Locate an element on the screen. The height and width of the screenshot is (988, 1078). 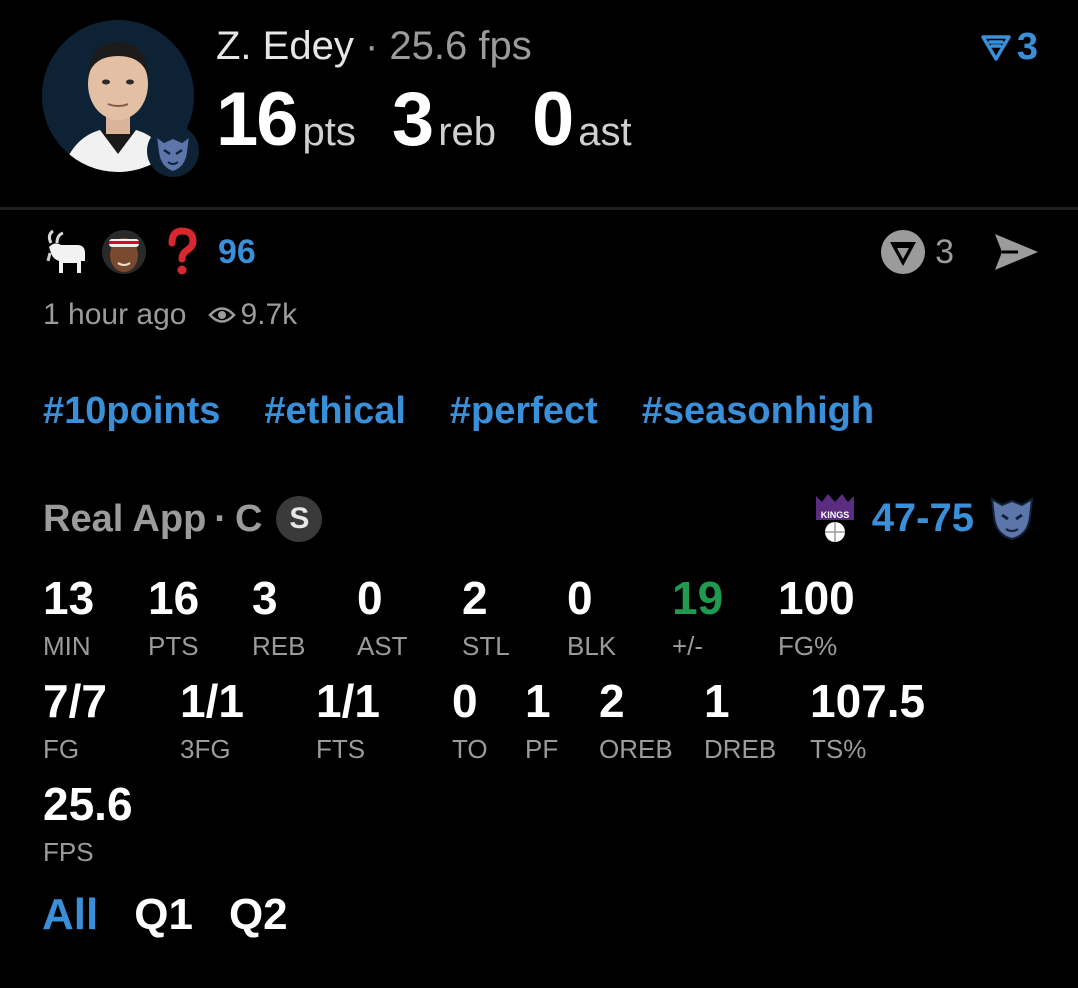
time-ago: 1 hour ago is located at coordinates (115, 314).